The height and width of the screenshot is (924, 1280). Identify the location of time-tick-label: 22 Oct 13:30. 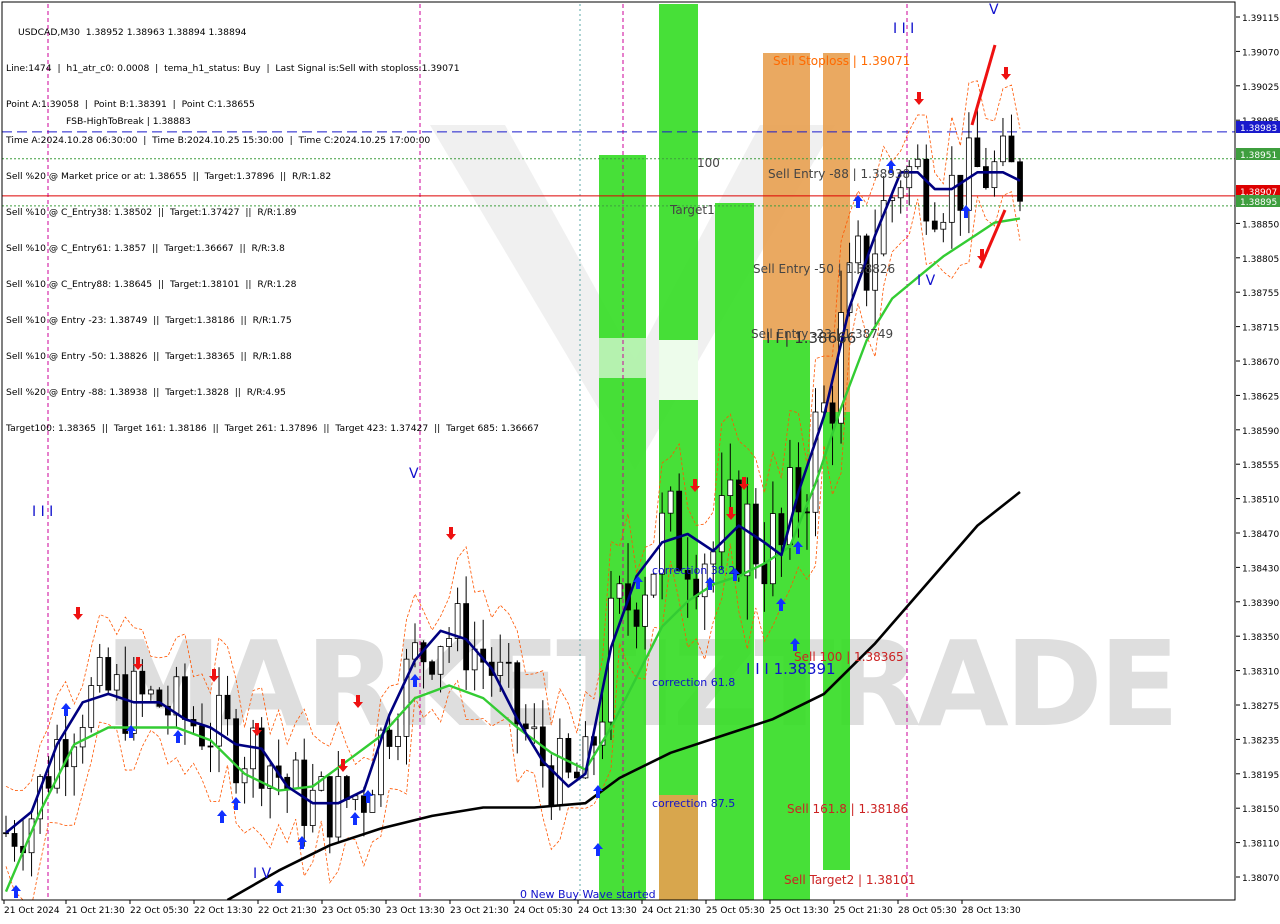
(223, 911).